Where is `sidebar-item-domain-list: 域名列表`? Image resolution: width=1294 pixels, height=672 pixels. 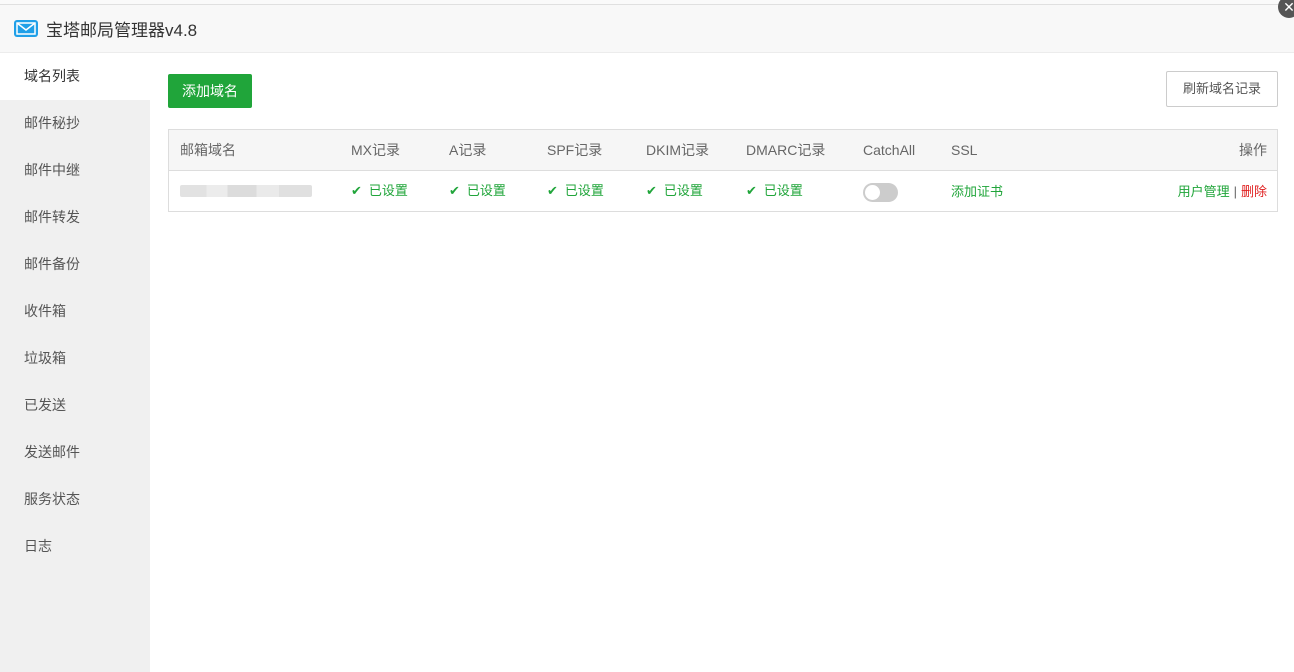 sidebar-item-domain-list: 域名列表 is located at coordinates (75, 76).